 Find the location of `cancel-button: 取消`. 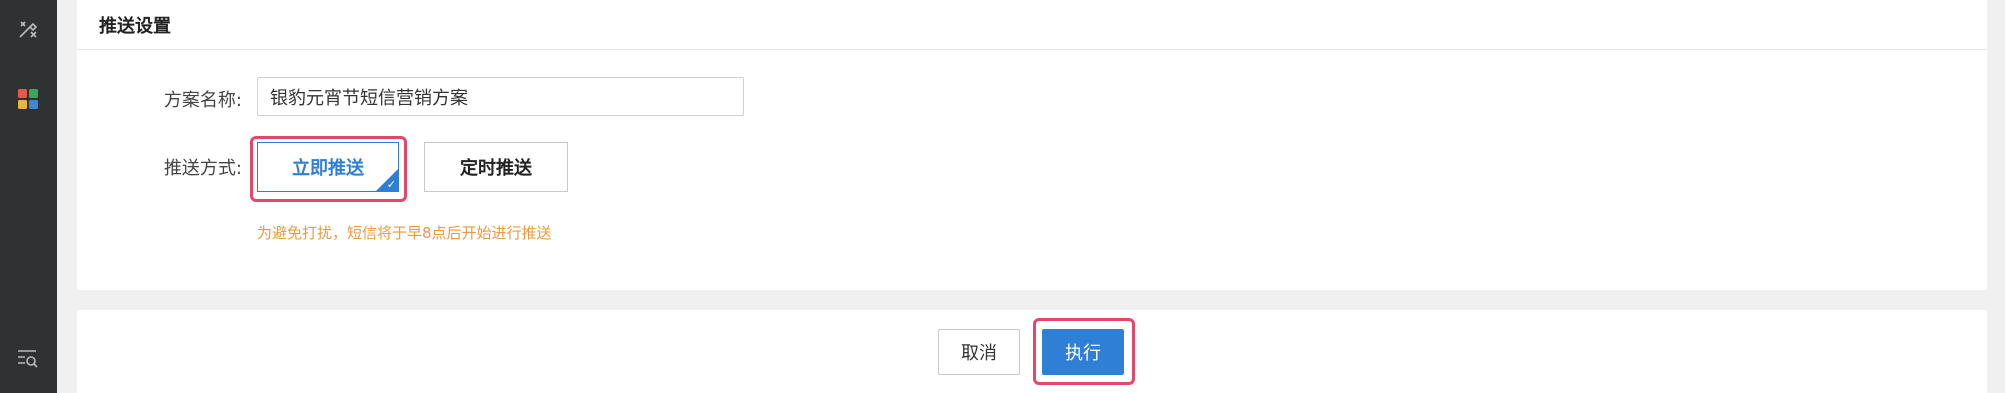

cancel-button: 取消 is located at coordinates (979, 352).